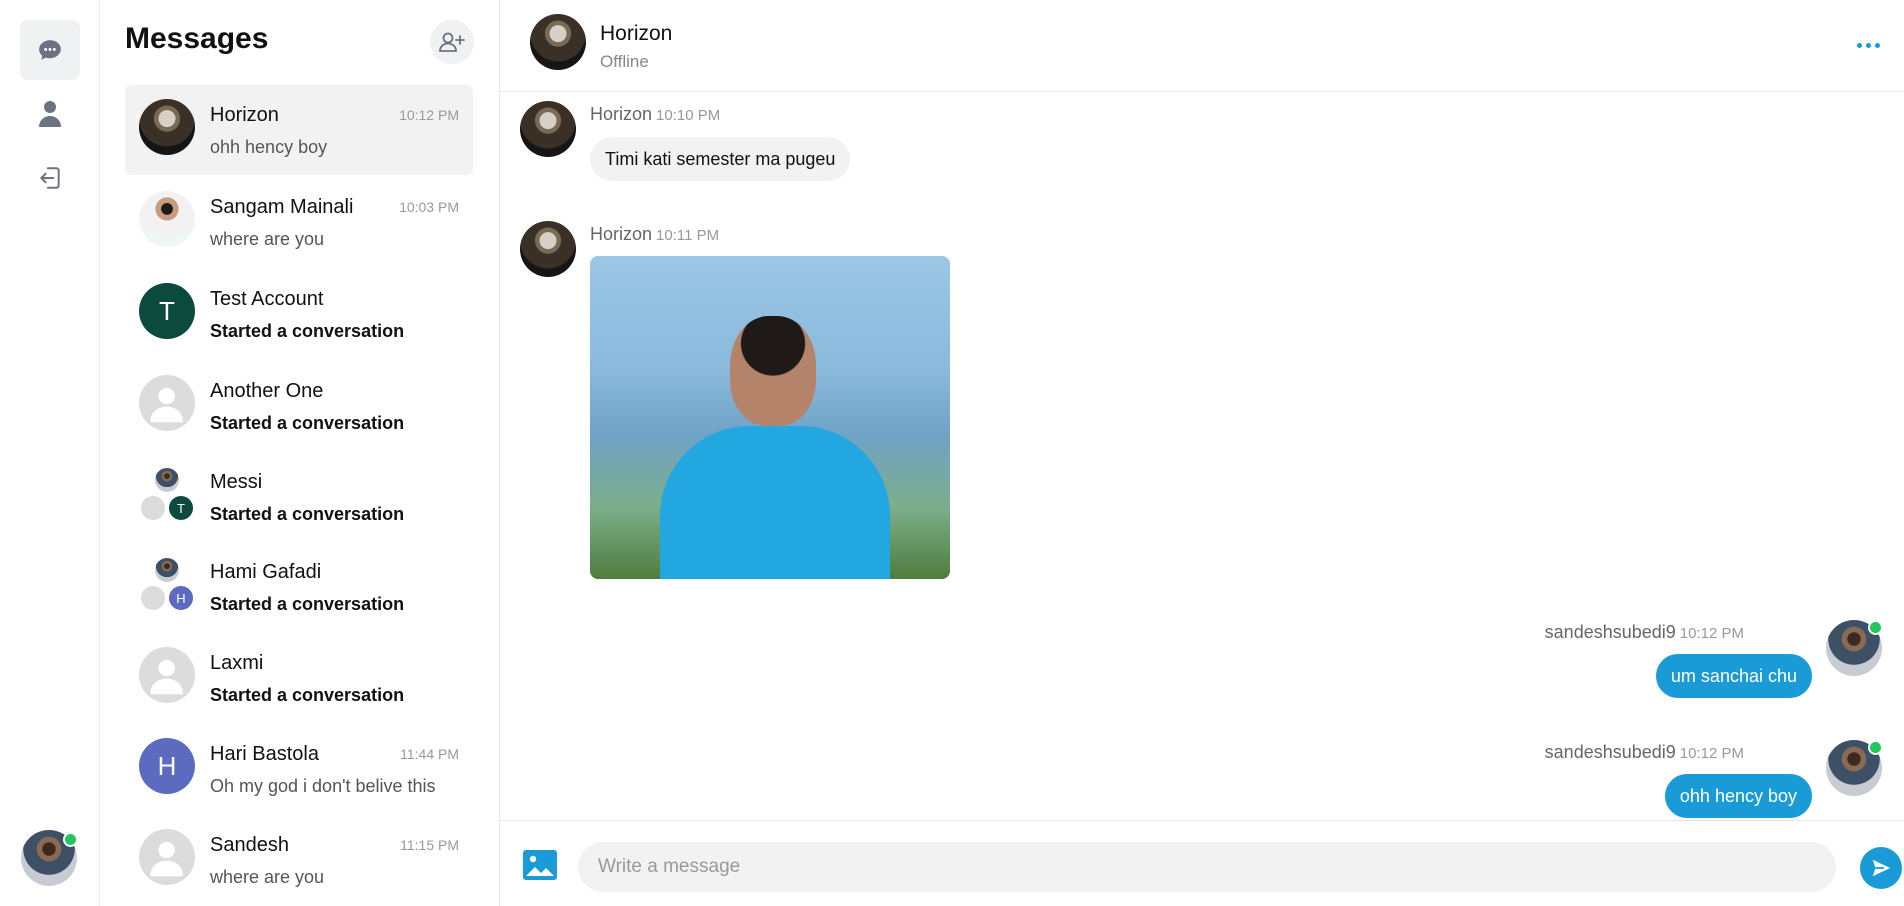  What do you see at coordinates (1207, 867) in the screenshot?
I see `message-input` at bounding box center [1207, 867].